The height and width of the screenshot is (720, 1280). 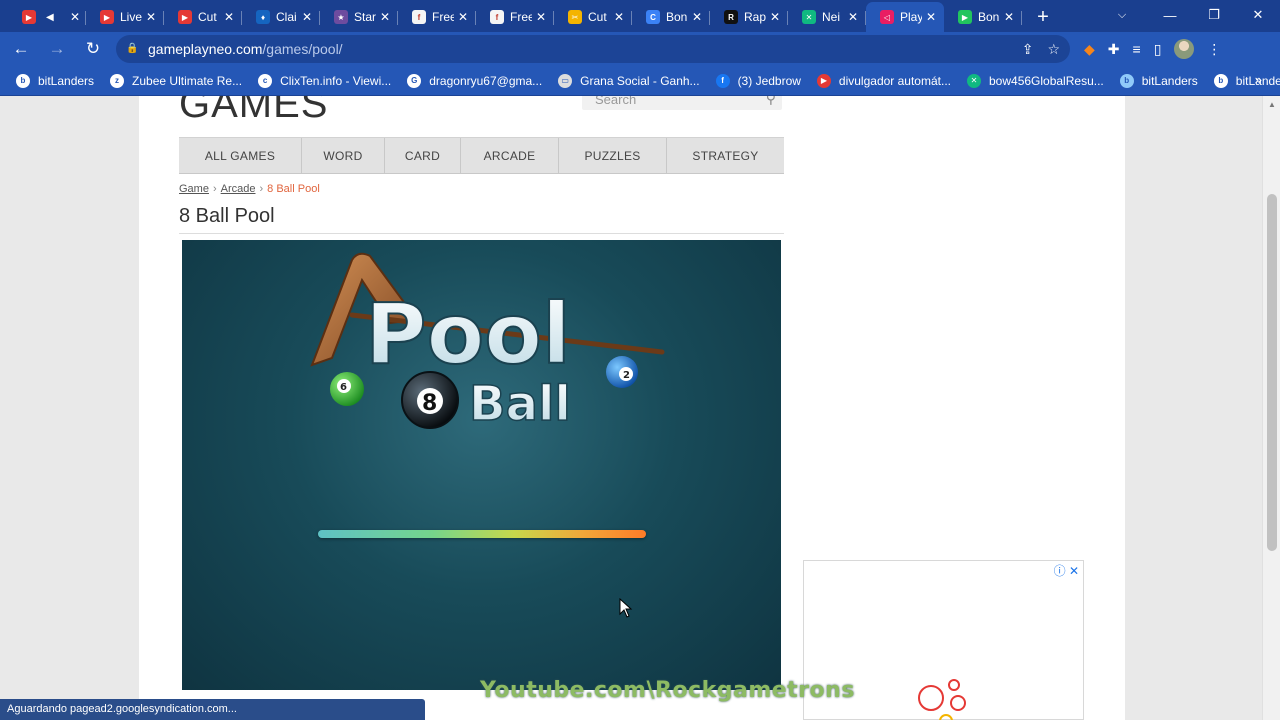 I want to click on menu-card: CARD, so click(x=423, y=155).